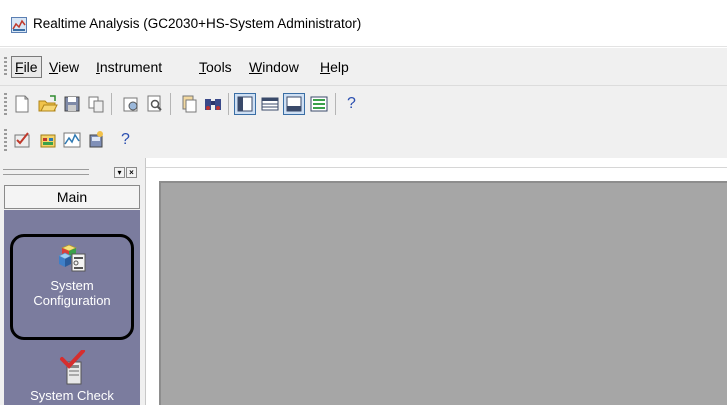 The height and width of the screenshot is (405, 727). I want to click on menu-window: Window, so click(274, 67).